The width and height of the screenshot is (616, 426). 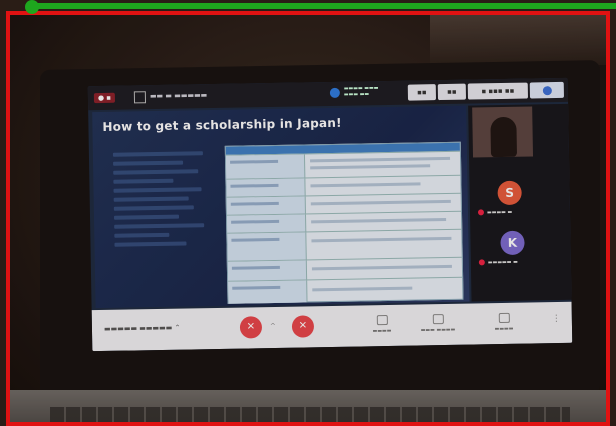 What do you see at coordinates (32, 7) in the screenshot?
I see `green-annotation-dot` at bounding box center [32, 7].